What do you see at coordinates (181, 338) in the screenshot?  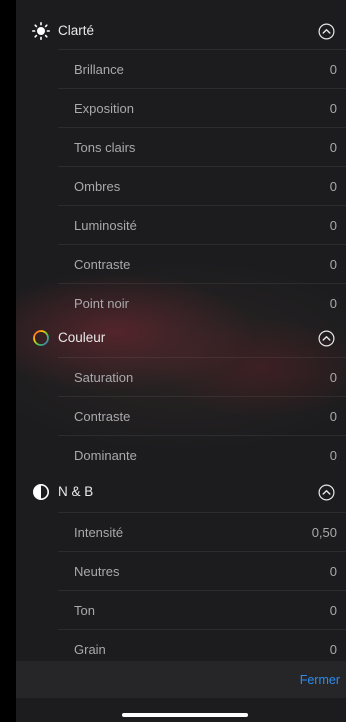 I see `section-header-couleur: Couleur` at bounding box center [181, 338].